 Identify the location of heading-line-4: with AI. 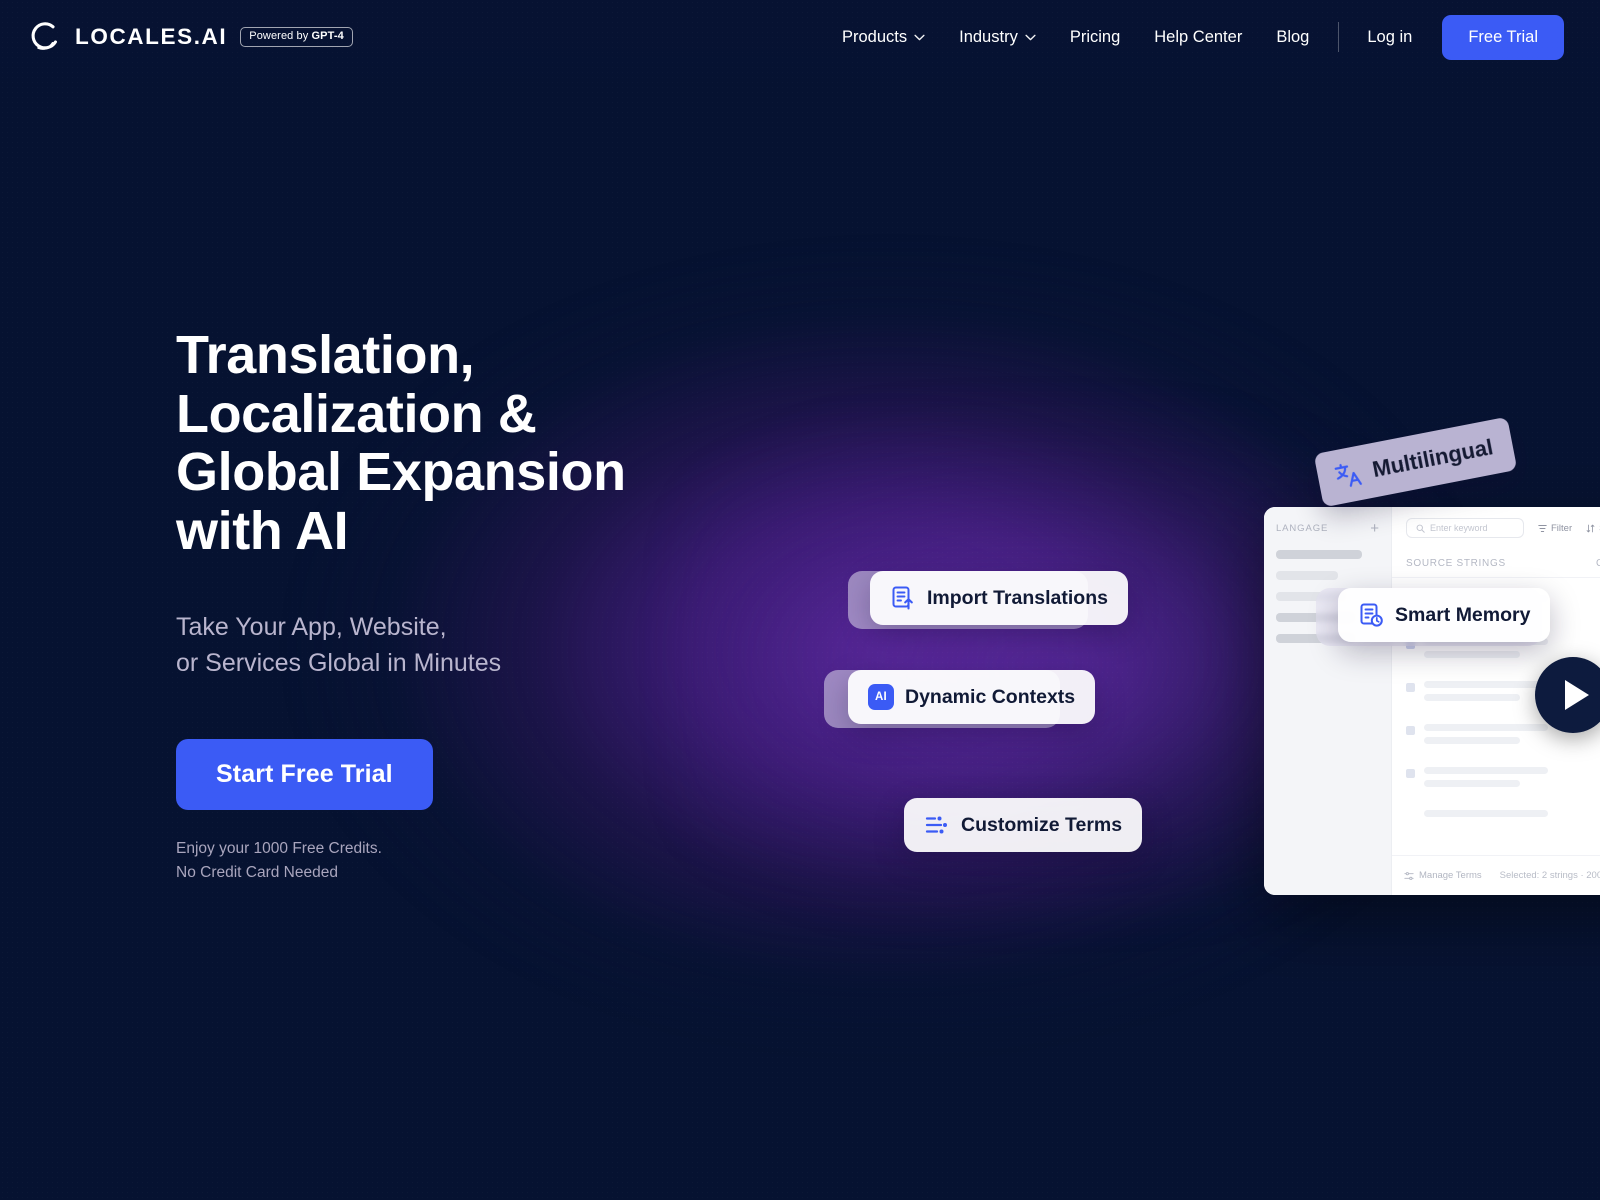
(262, 530).